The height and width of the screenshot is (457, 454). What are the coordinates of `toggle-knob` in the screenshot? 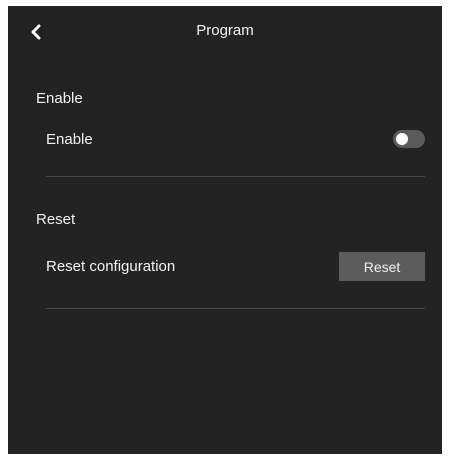 It's located at (402, 139).